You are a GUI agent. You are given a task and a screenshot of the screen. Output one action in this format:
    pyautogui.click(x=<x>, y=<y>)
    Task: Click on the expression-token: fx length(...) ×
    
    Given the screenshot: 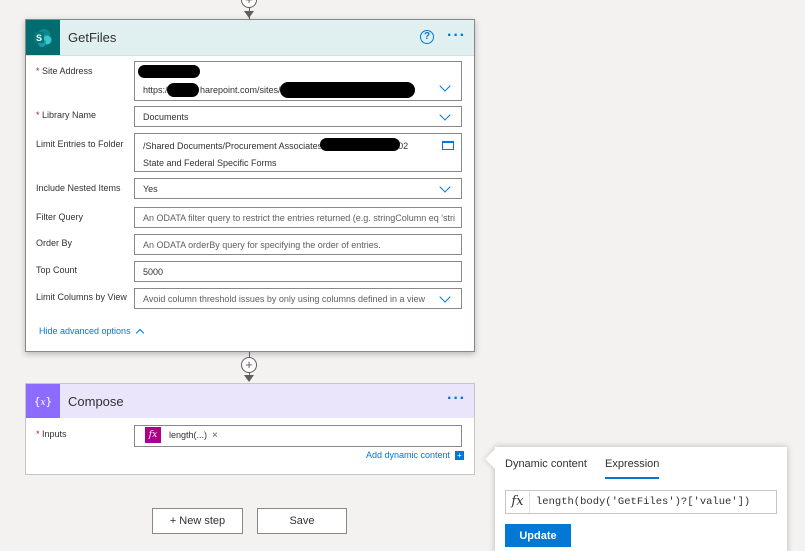 What is the action you would take?
    pyautogui.click(x=181, y=435)
    